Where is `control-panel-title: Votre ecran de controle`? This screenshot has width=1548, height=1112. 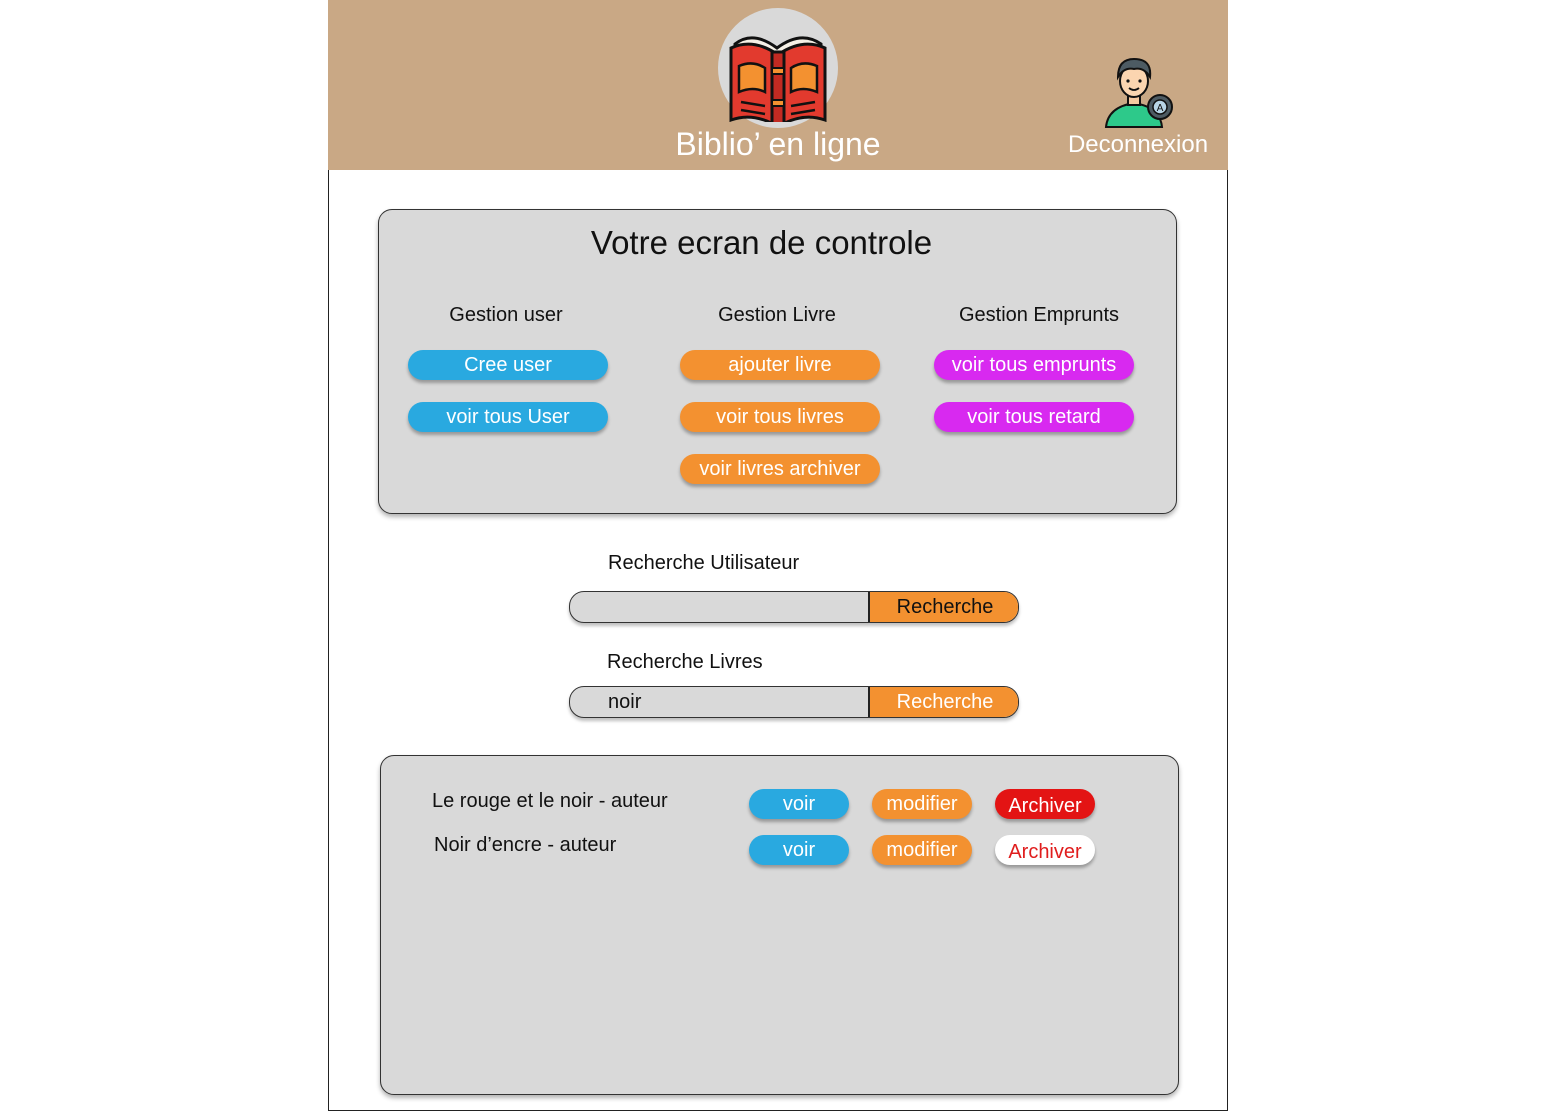 control-panel-title: Votre ecran de controle is located at coordinates (761, 242).